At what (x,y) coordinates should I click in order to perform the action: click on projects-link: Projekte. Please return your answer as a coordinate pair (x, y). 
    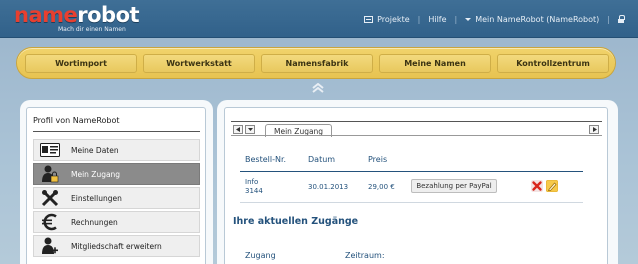
    Looking at the image, I should click on (387, 19).